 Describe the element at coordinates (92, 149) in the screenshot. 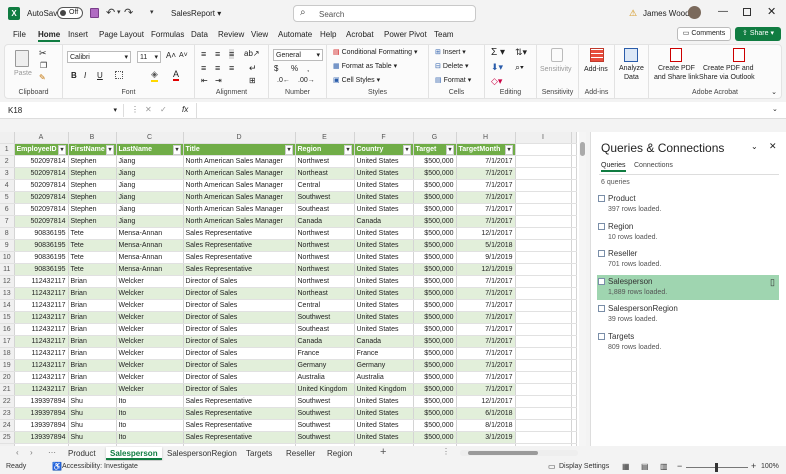

I see `table-header-cell: FirstName ▾` at that location.